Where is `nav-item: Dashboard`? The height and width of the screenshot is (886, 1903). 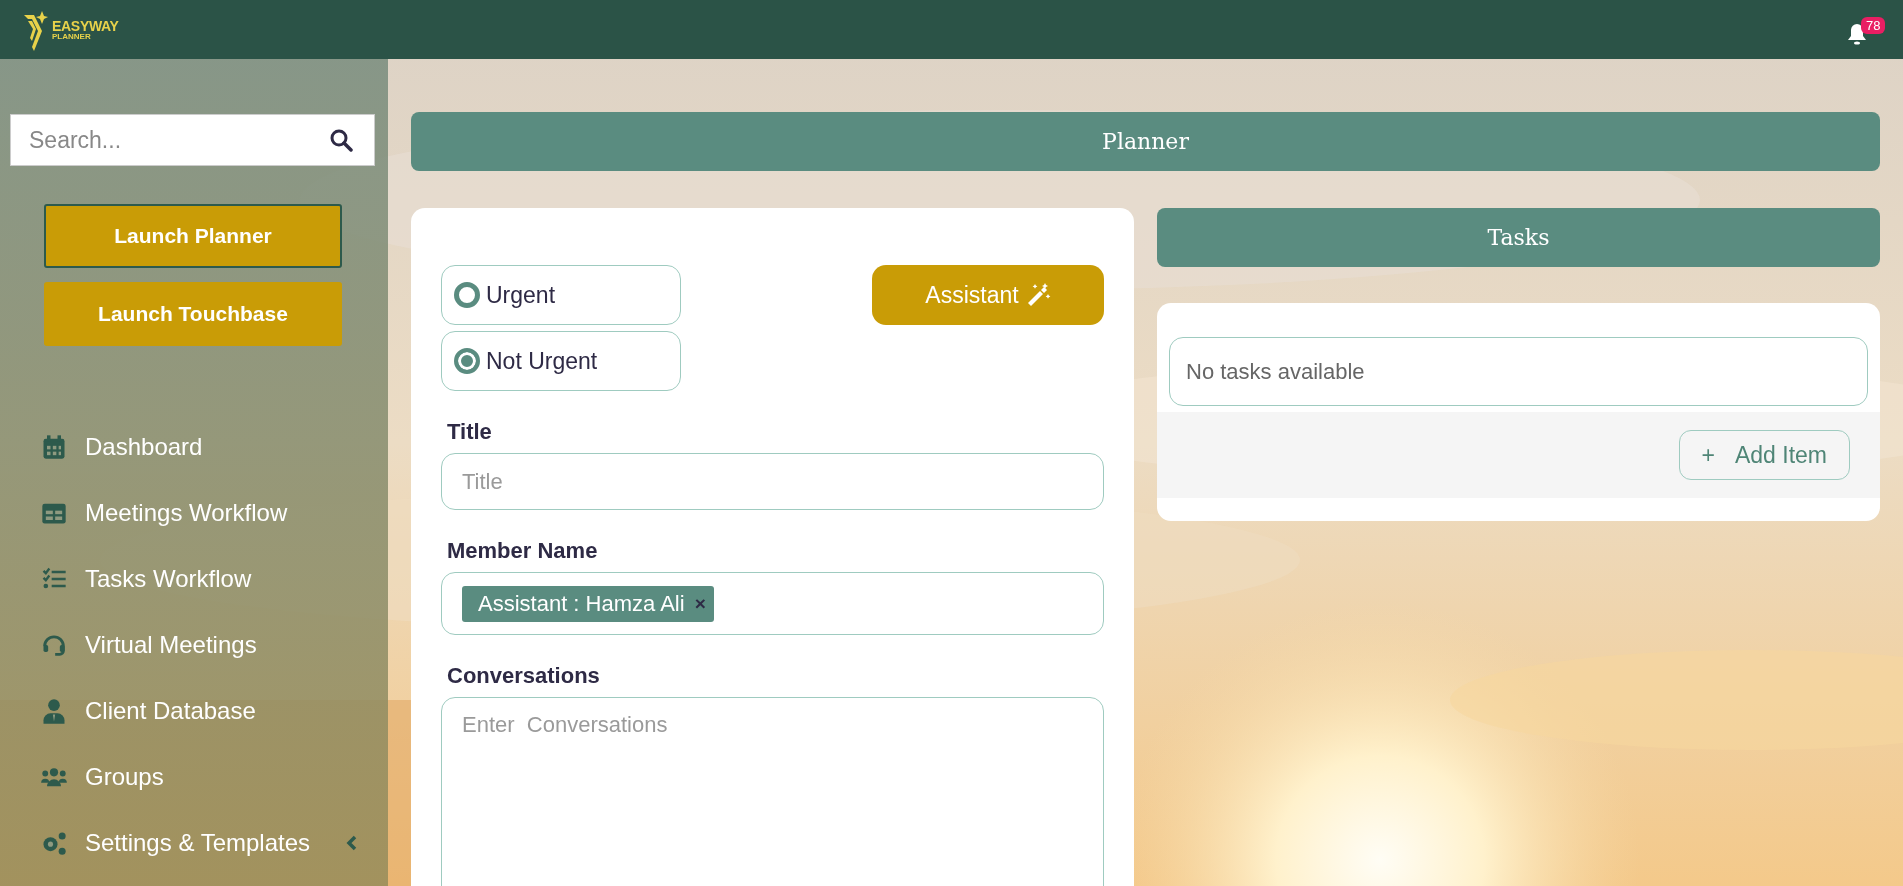 nav-item: Dashboard is located at coordinates (144, 446).